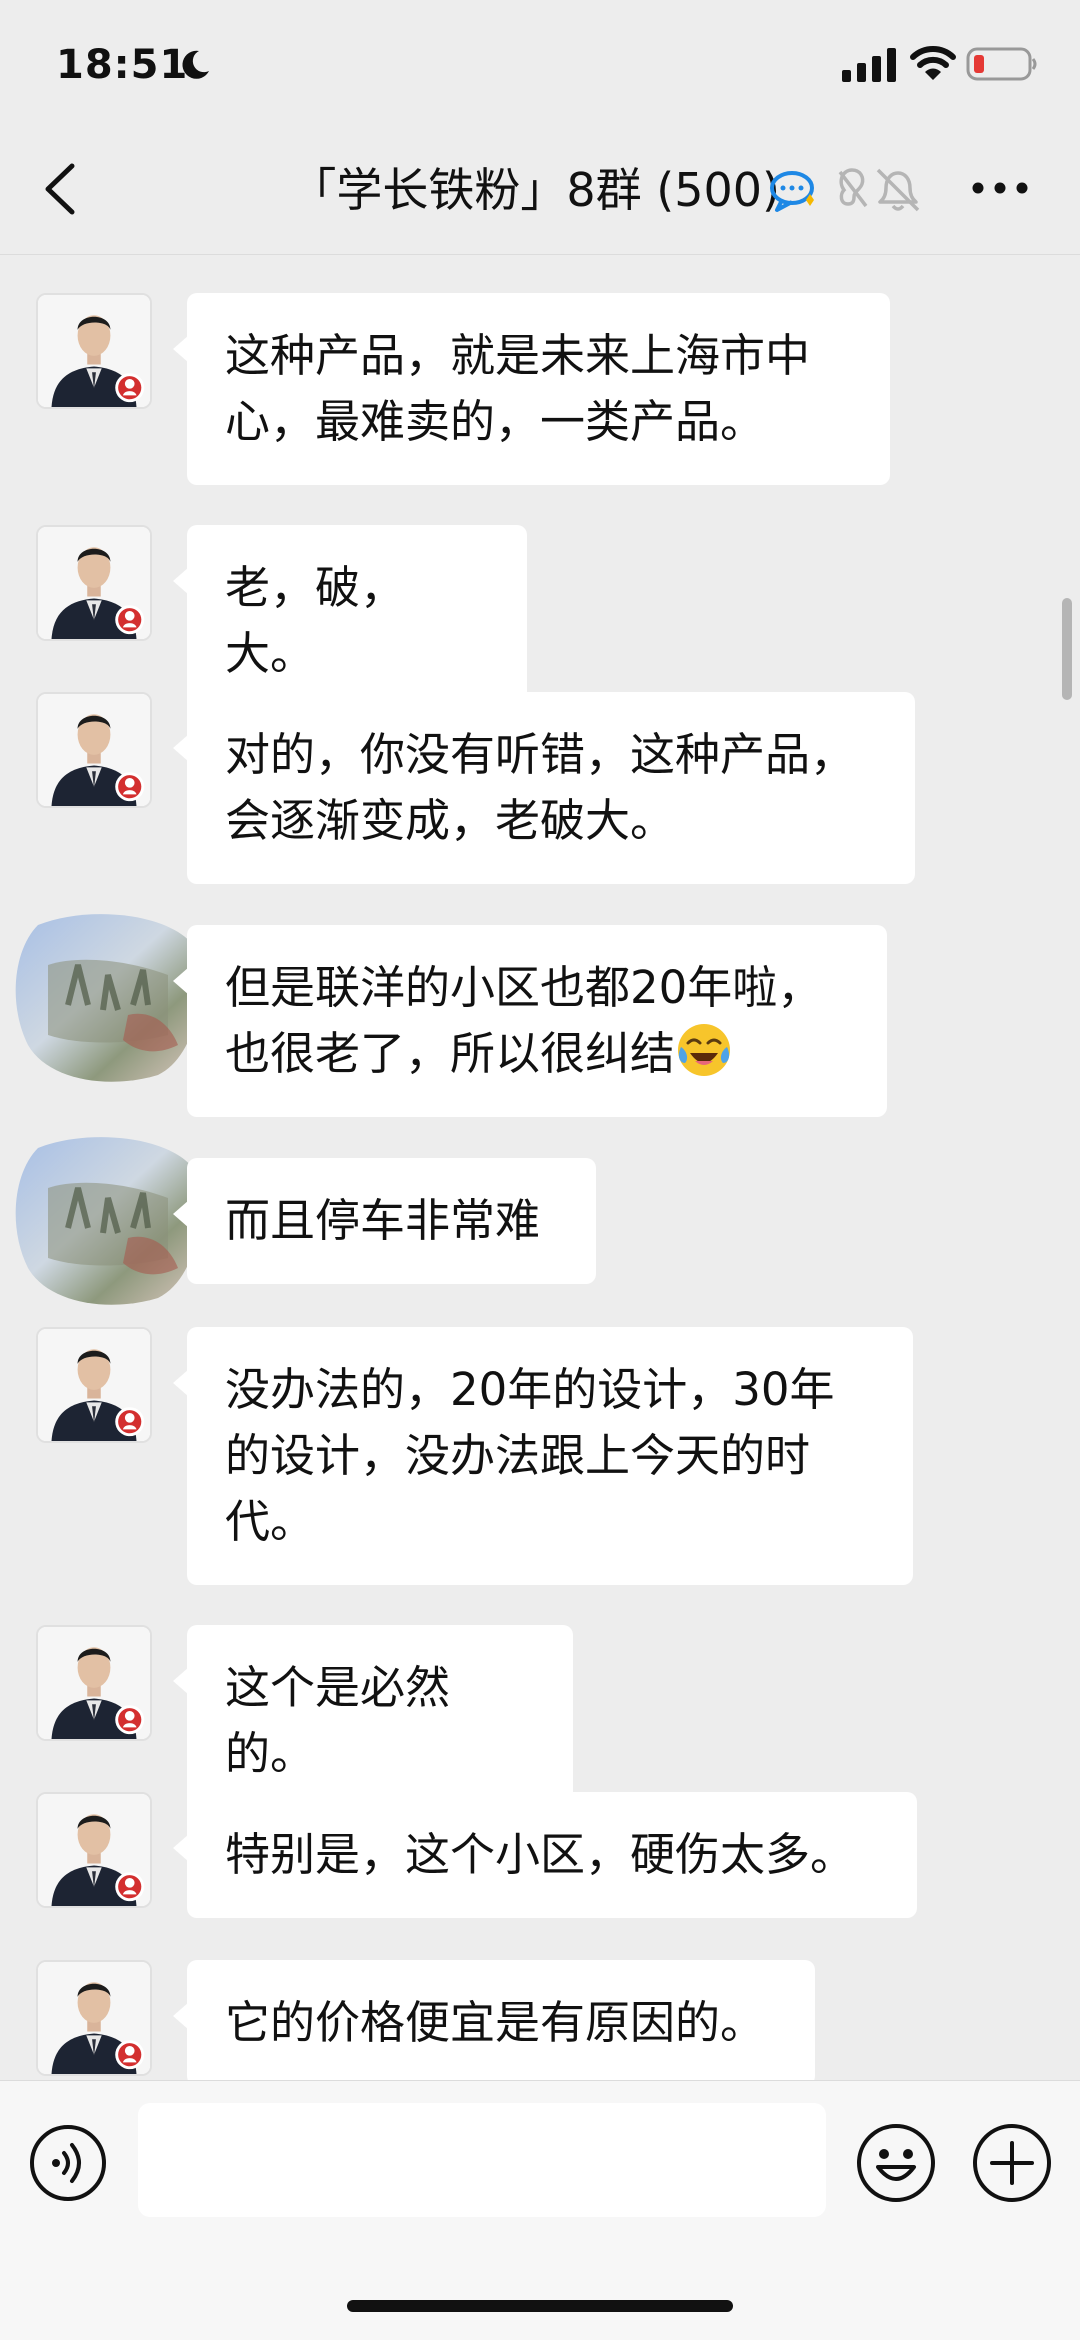 Image resolution: width=1080 pixels, height=2340 pixels. Describe the element at coordinates (531, 389) in the screenshot. I see `message-bubble: 这种产品，就是未来上海市中心，最难卖的，一类产品。` at that location.